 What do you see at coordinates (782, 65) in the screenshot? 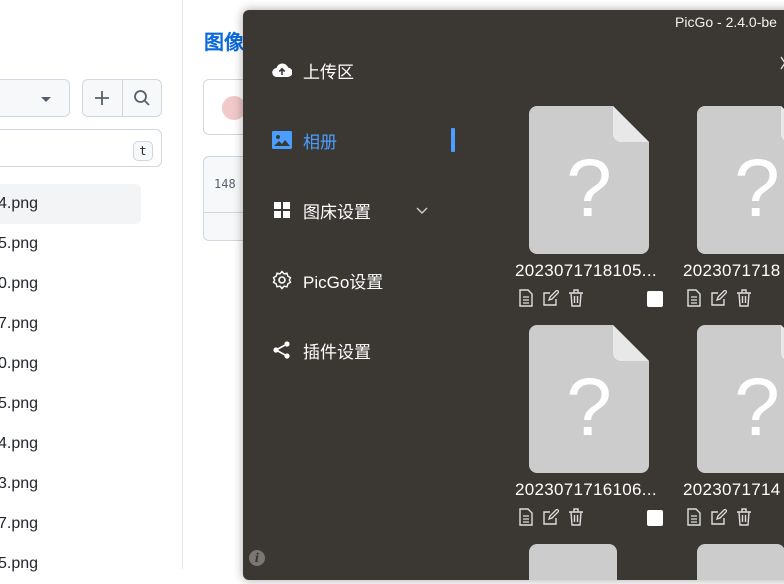
I see `close-icon` at bounding box center [782, 65].